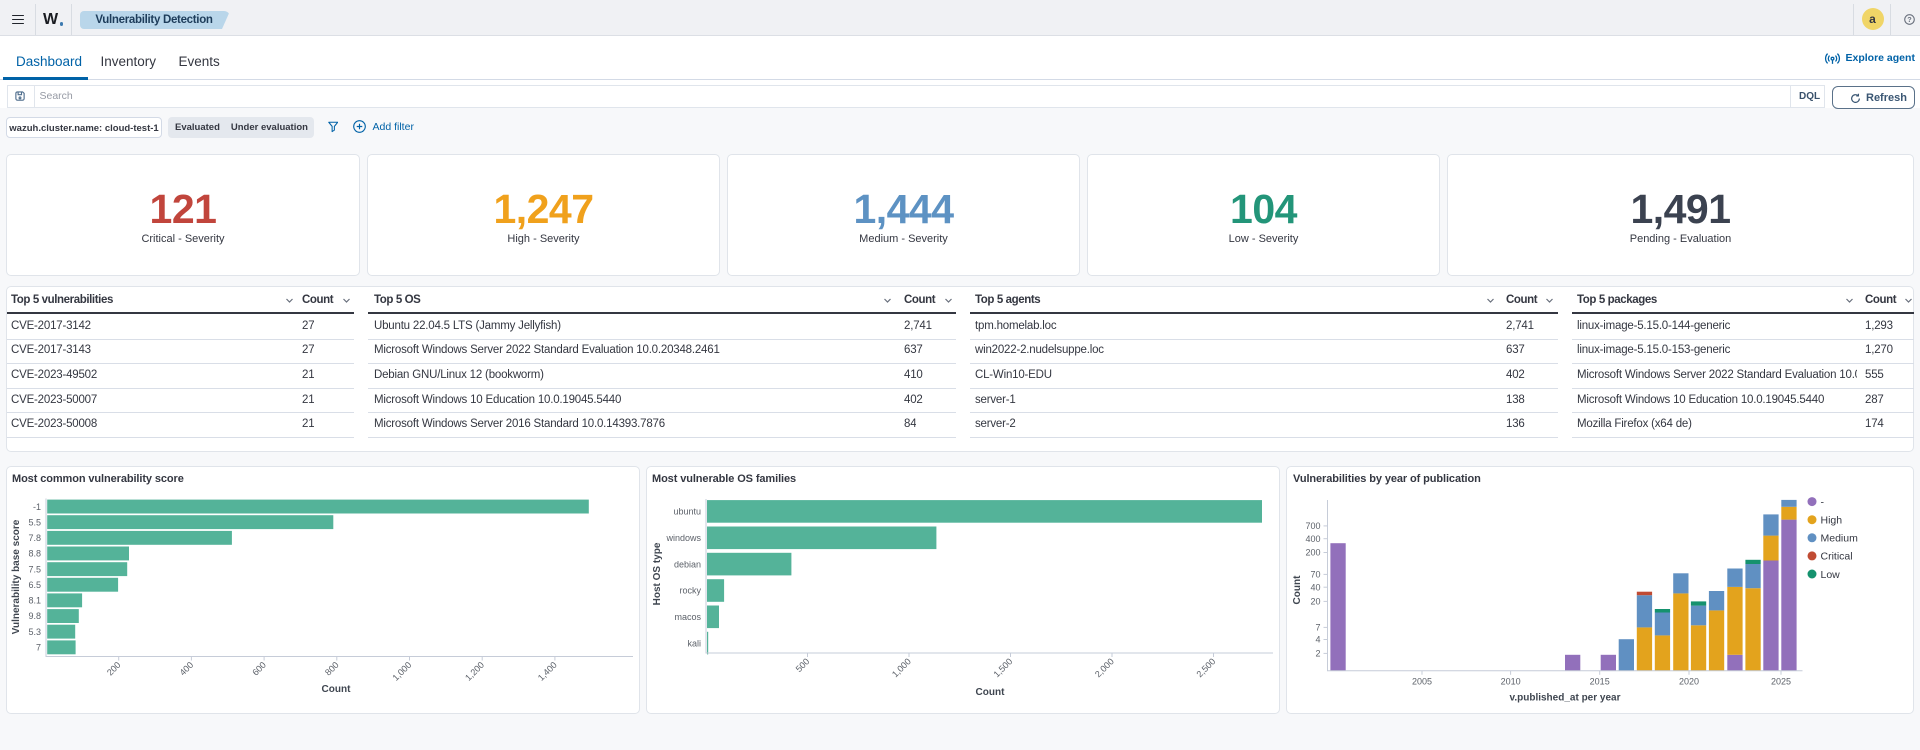  Describe the element at coordinates (687, 512) in the screenshot. I see `svg-text: ubuntu` at that location.